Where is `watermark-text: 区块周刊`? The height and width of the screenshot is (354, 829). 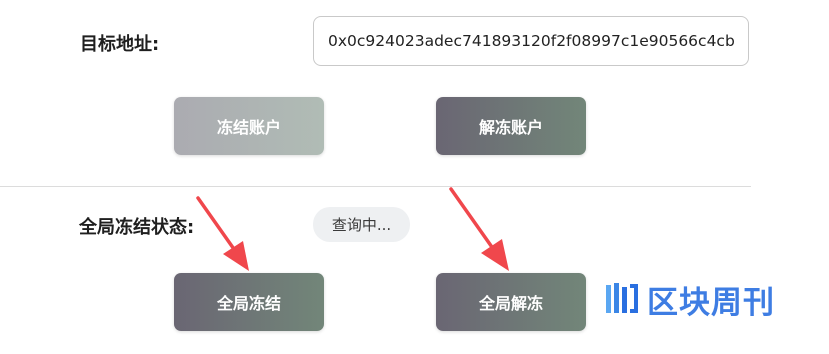 watermark-text: 区块周刊 is located at coordinates (711, 302).